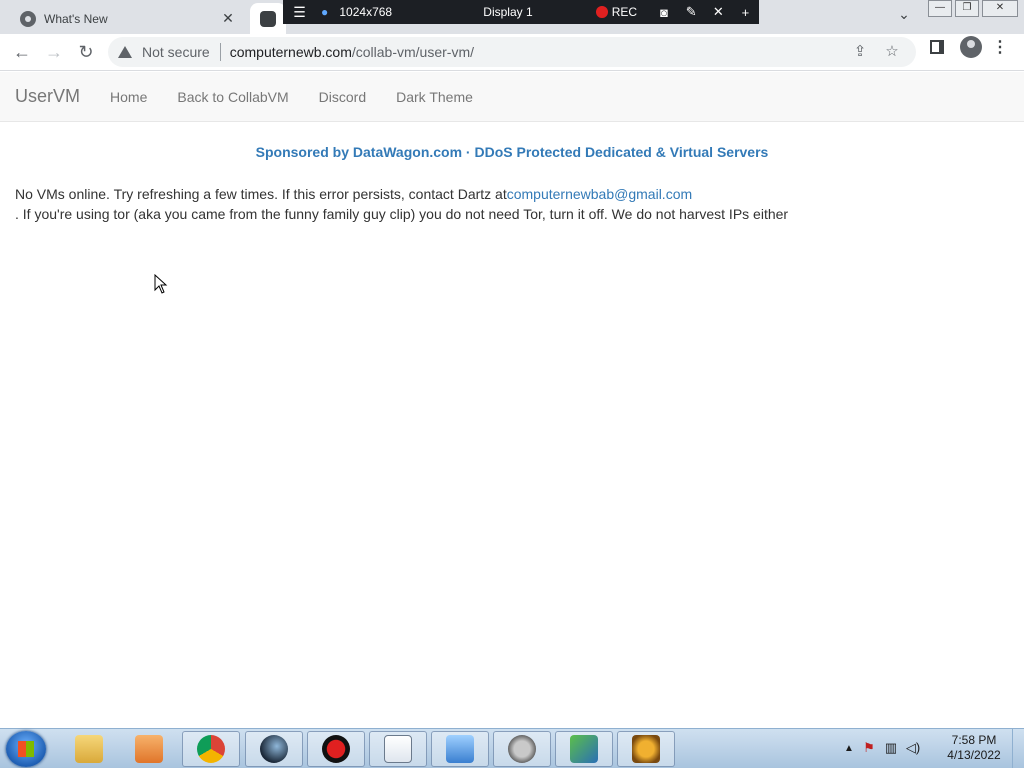 Image resolution: width=1024 pixels, height=768 pixels. I want to click on show-hidden-icons-icon: ▲, so click(849, 748).